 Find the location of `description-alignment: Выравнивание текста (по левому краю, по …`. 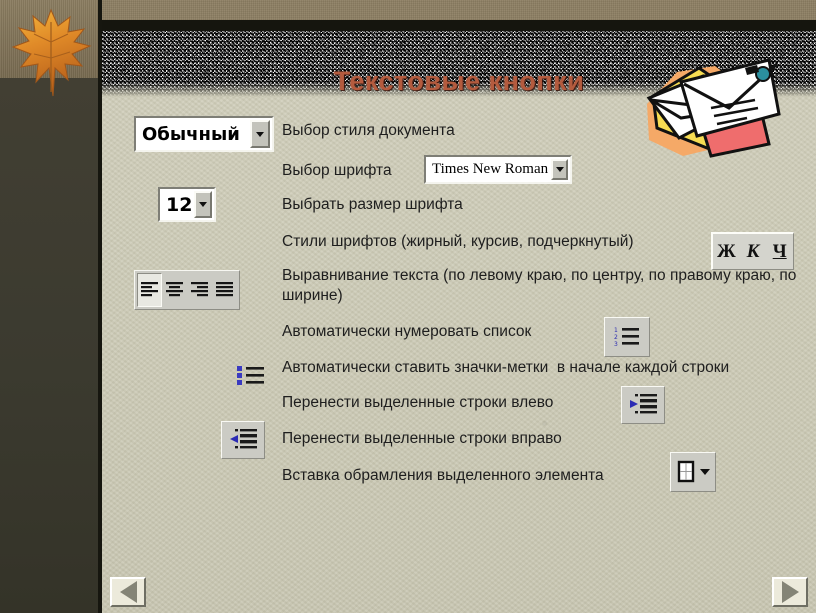

description-alignment: Выравнивание текста (по левому краю, по … is located at coordinates (541, 285).